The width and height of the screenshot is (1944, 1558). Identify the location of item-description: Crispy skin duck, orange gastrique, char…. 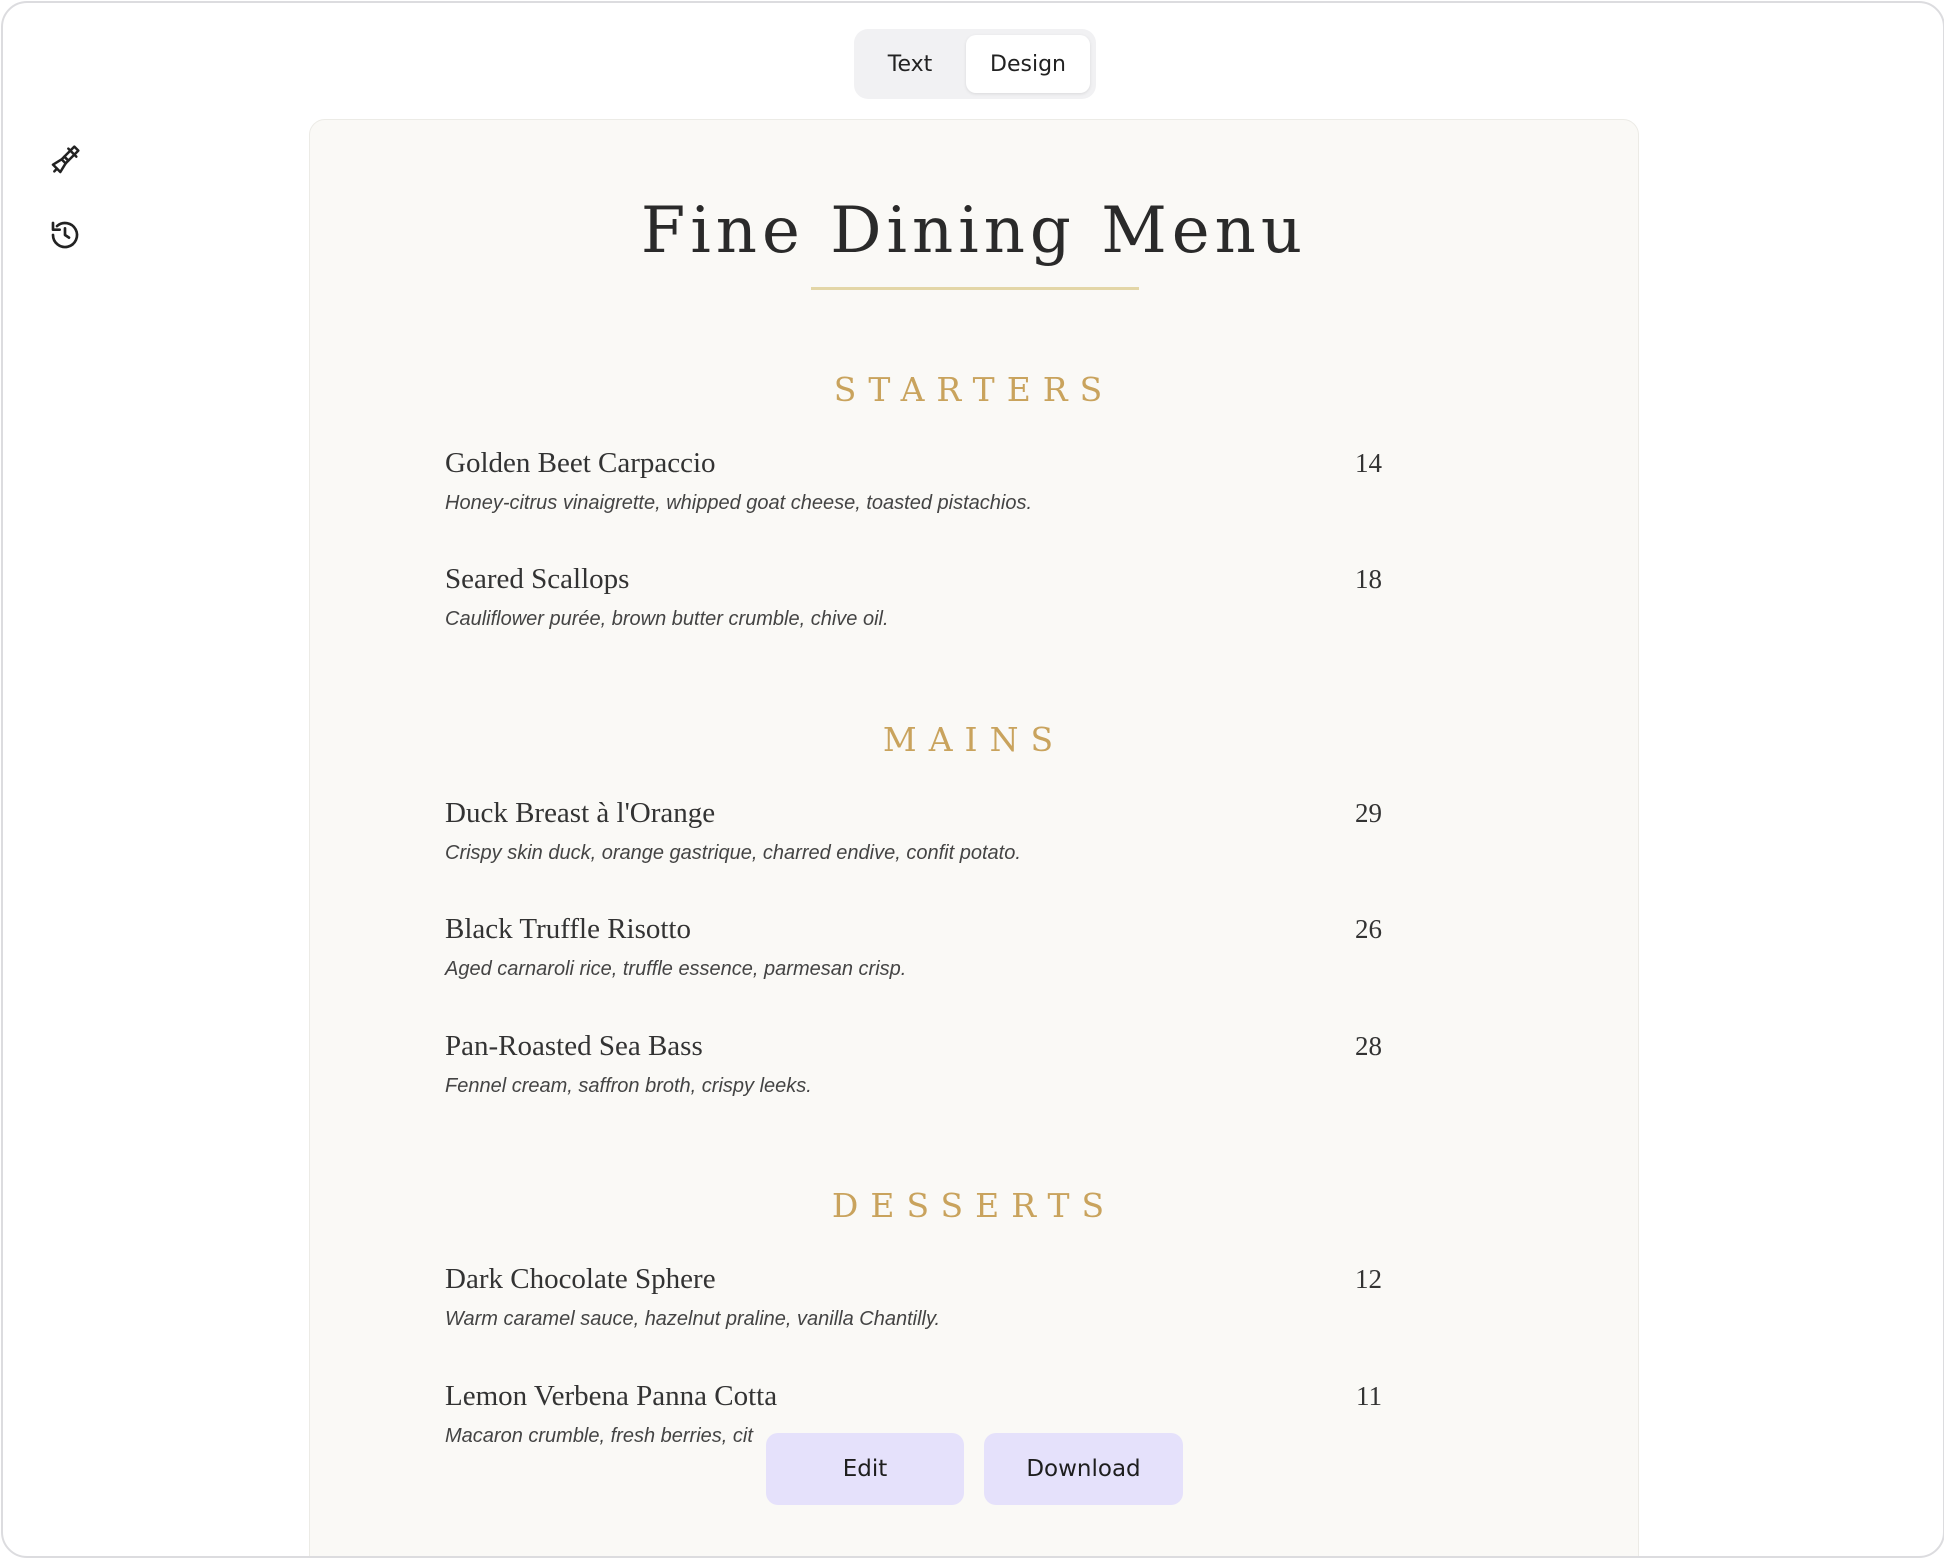
(733, 853).